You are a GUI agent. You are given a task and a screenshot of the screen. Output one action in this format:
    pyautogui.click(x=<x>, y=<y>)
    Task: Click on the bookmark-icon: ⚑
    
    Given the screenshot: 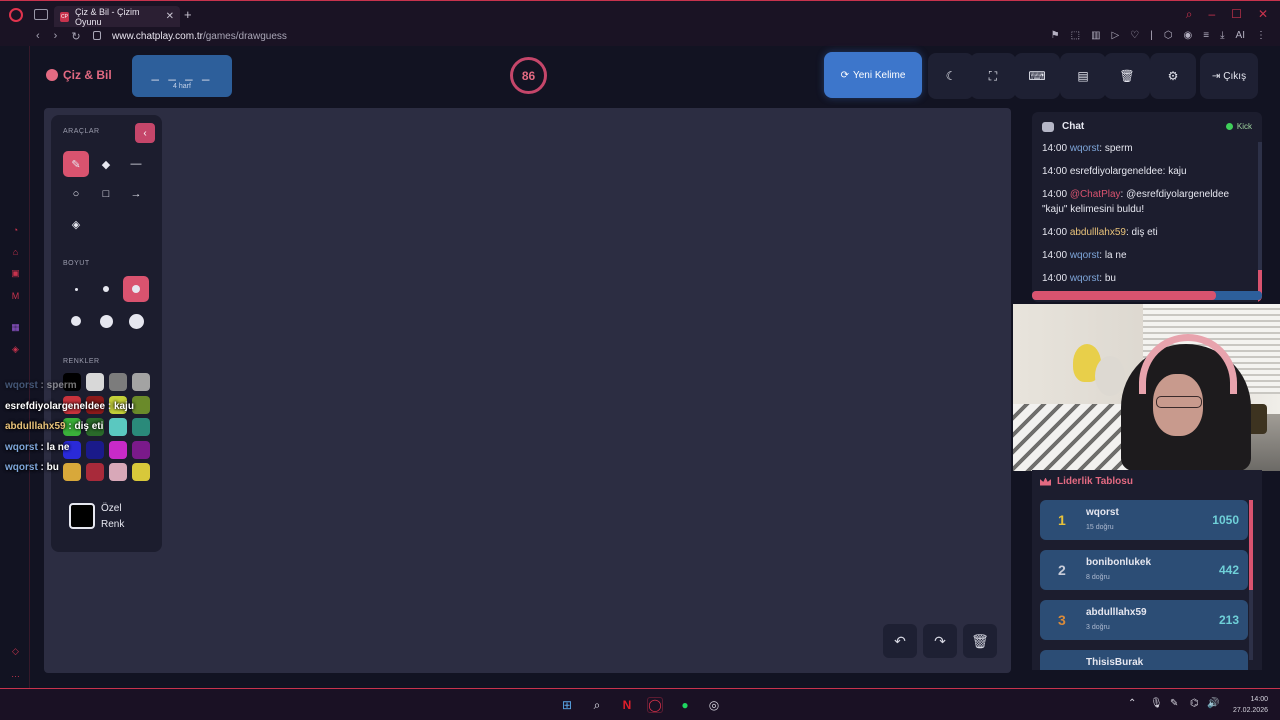 What is the action you would take?
    pyautogui.click(x=1055, y=35)
    